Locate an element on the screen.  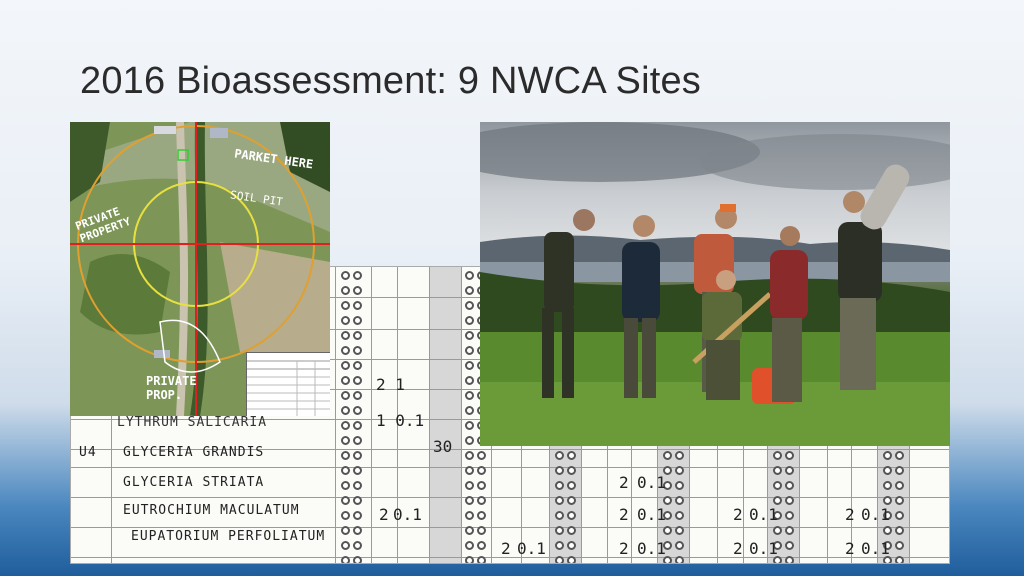
species-name: GLYCERIA STRIATA is located at coordinates (194, 482).